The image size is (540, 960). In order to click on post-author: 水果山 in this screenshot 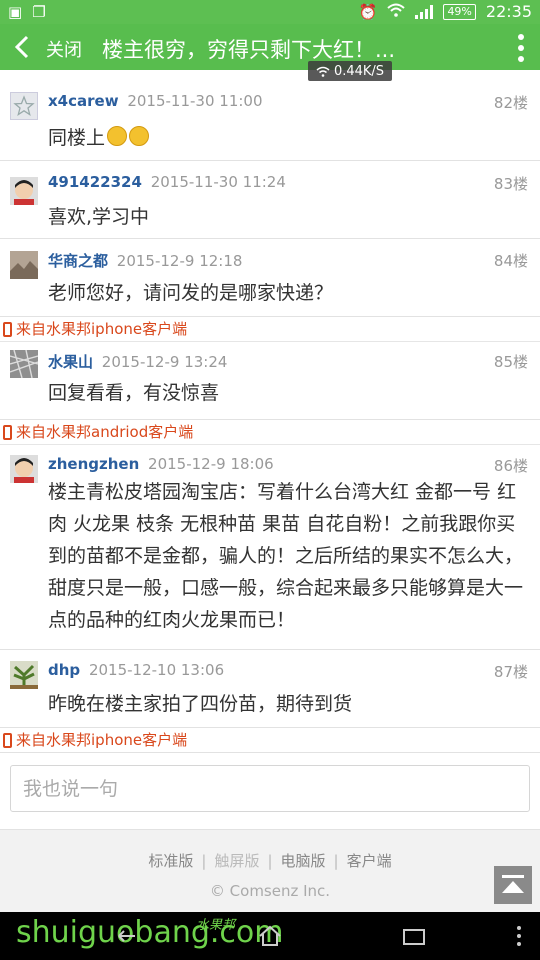, I will do `click(70, 362)`.